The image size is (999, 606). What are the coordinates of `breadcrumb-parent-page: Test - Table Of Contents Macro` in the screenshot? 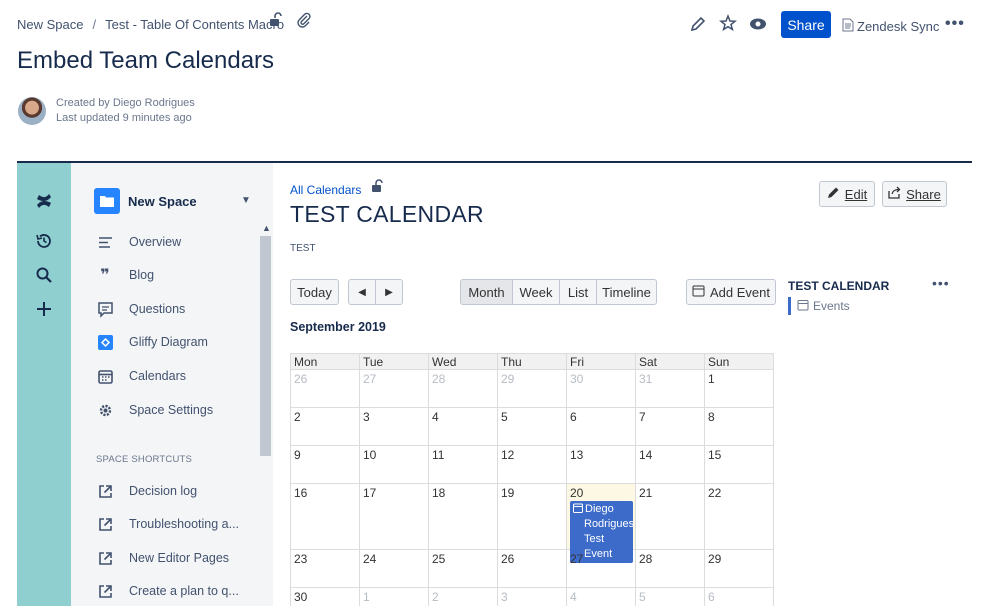 It's located at (194, 24).